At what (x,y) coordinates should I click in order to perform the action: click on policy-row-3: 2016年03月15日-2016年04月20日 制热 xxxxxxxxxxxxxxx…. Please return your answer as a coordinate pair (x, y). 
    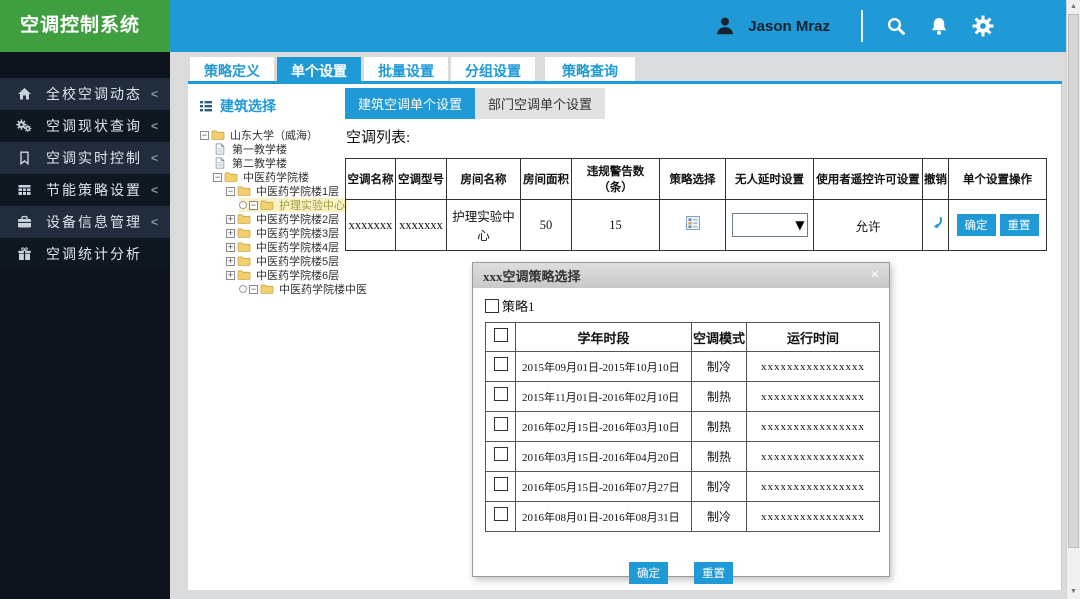
    Looking at the image, I should click on (682, 456).